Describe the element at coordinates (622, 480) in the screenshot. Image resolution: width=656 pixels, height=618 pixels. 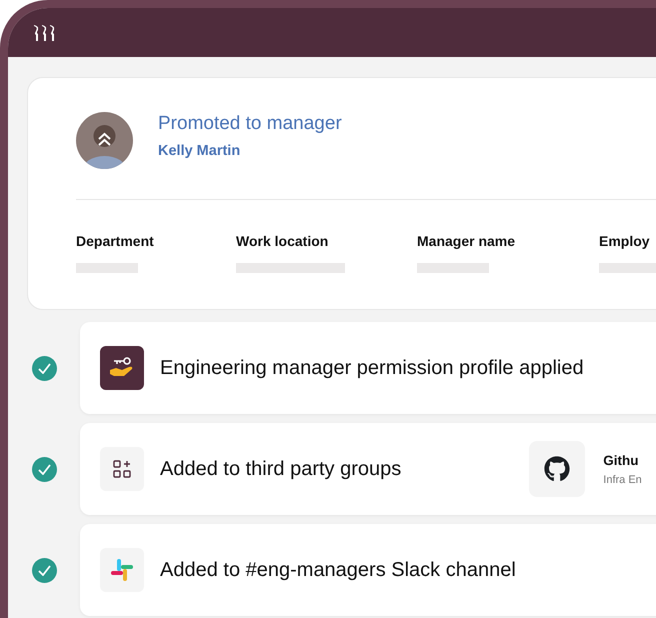
I see `integration-team: Infra En` at that location.